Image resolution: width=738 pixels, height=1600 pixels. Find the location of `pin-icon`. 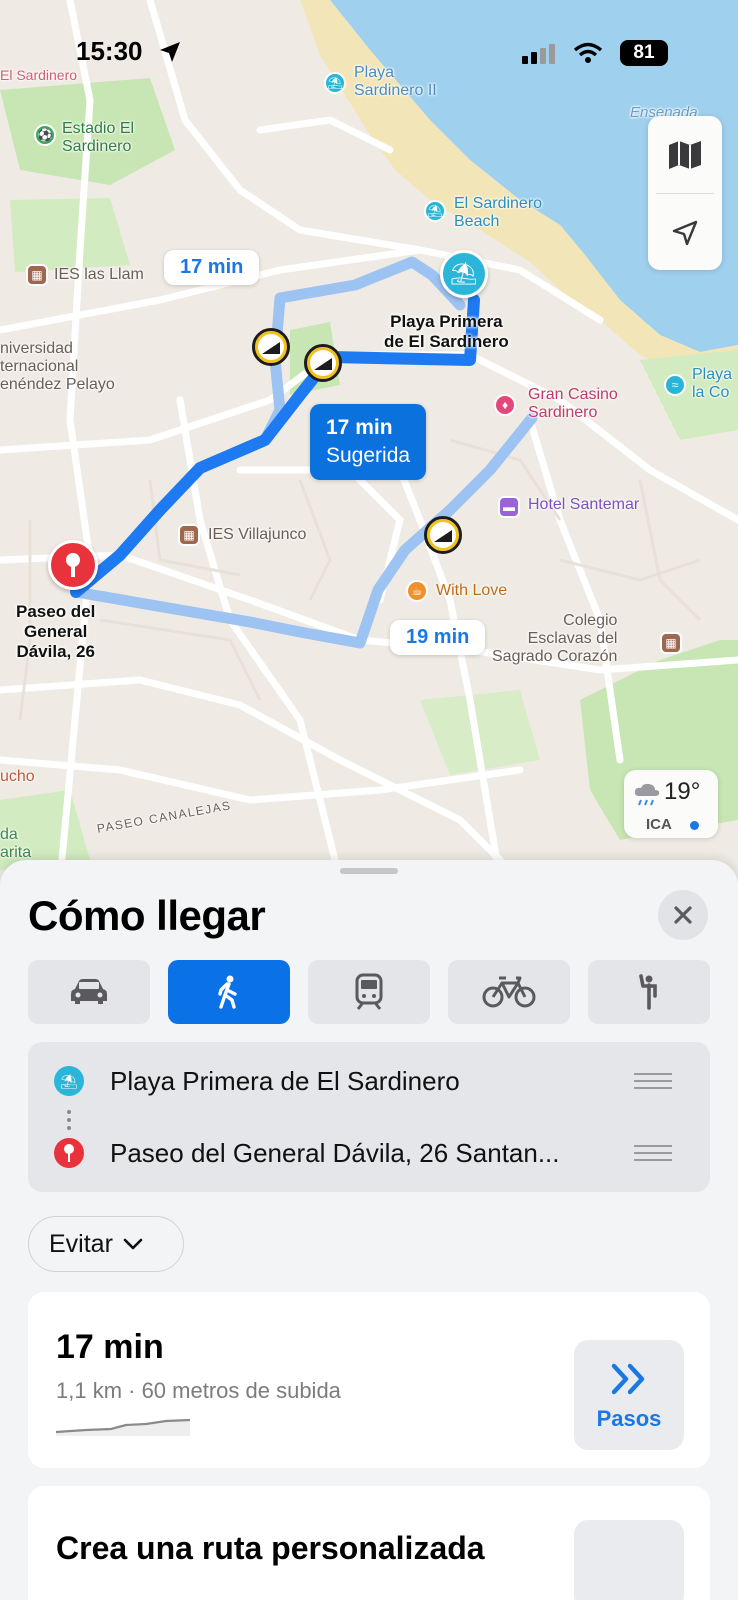

pin-icon is located at coordinates (69, 1153).